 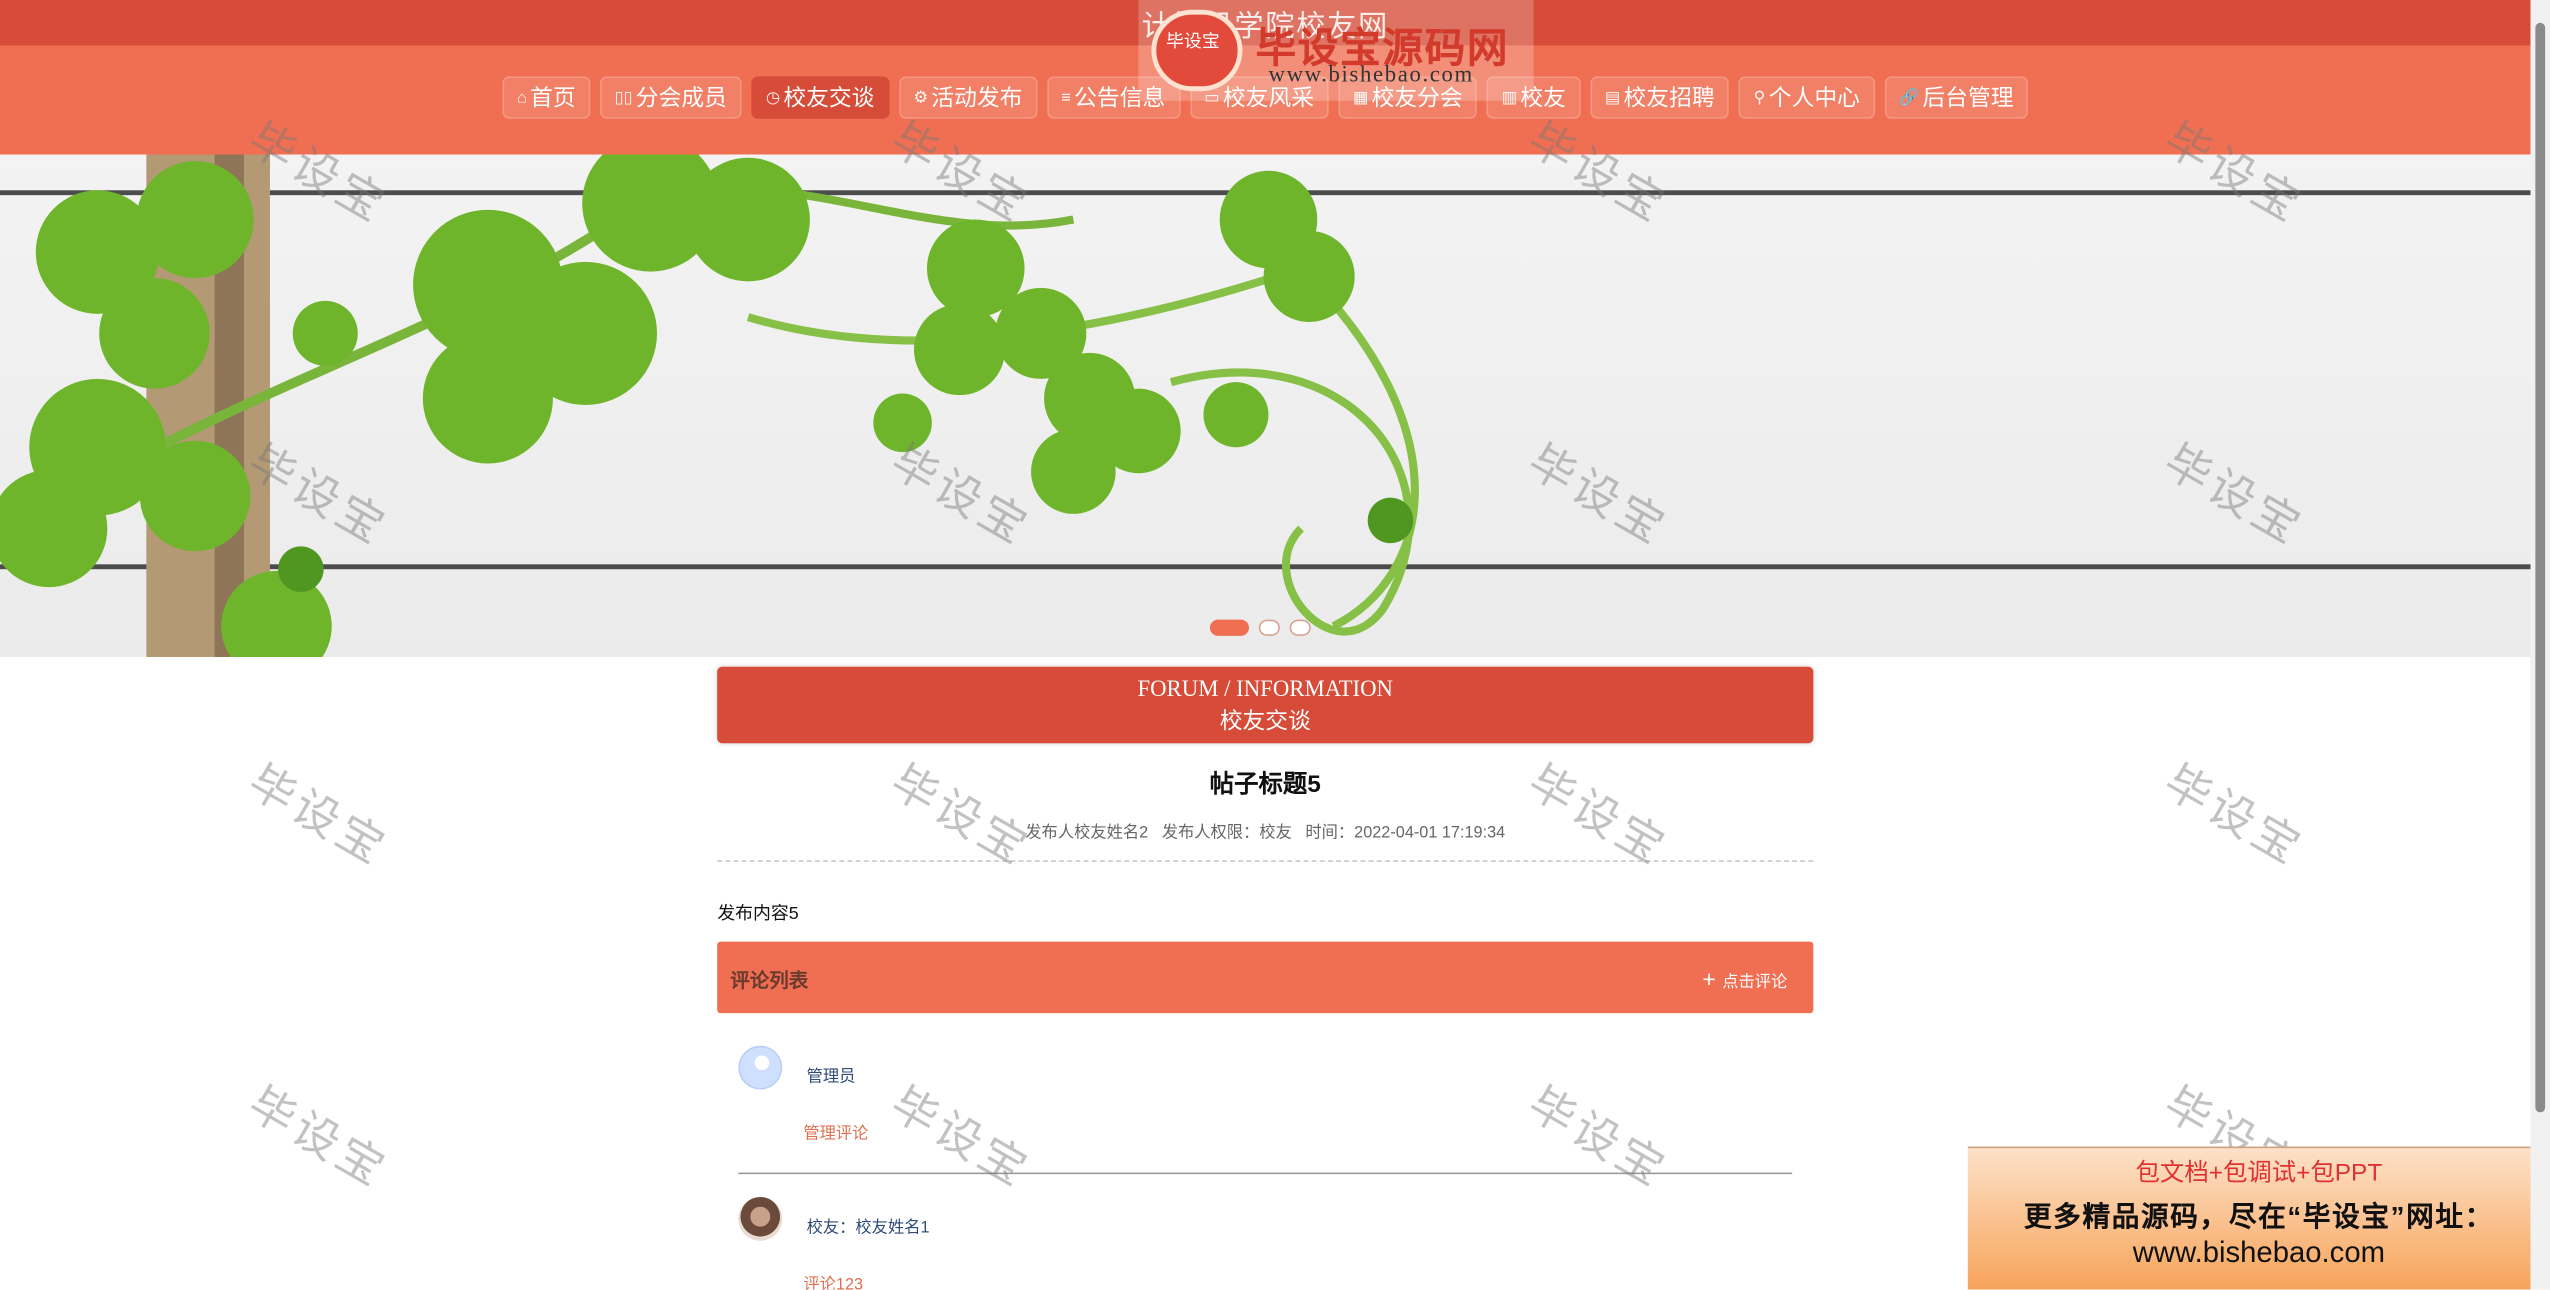 What do you see at coordinates (2540, 567) in the screenshot?
I see `scrollbar-thumb` at bounding box center [2540, 567].